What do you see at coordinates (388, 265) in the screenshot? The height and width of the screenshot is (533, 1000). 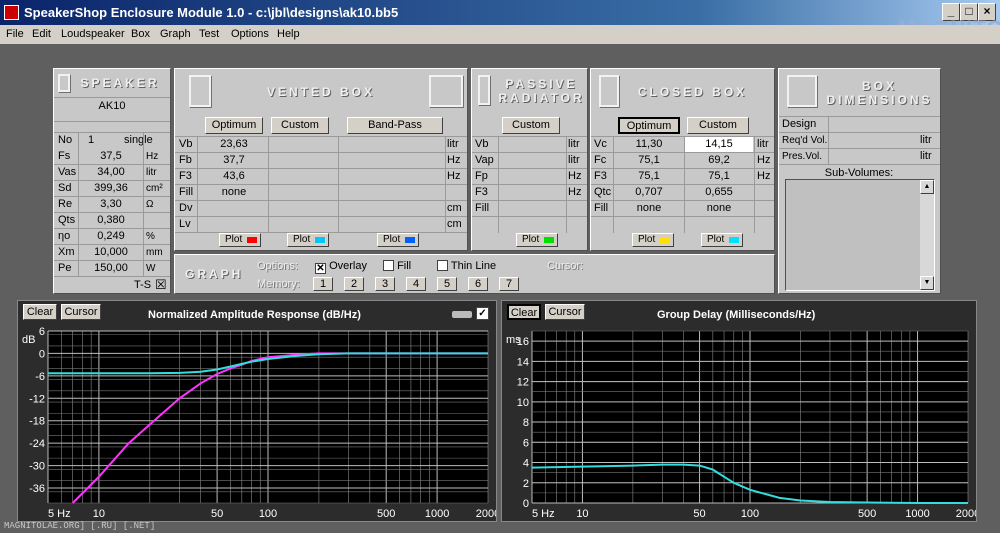 I see `fill-checkbox` at bounding box center [388, 265].